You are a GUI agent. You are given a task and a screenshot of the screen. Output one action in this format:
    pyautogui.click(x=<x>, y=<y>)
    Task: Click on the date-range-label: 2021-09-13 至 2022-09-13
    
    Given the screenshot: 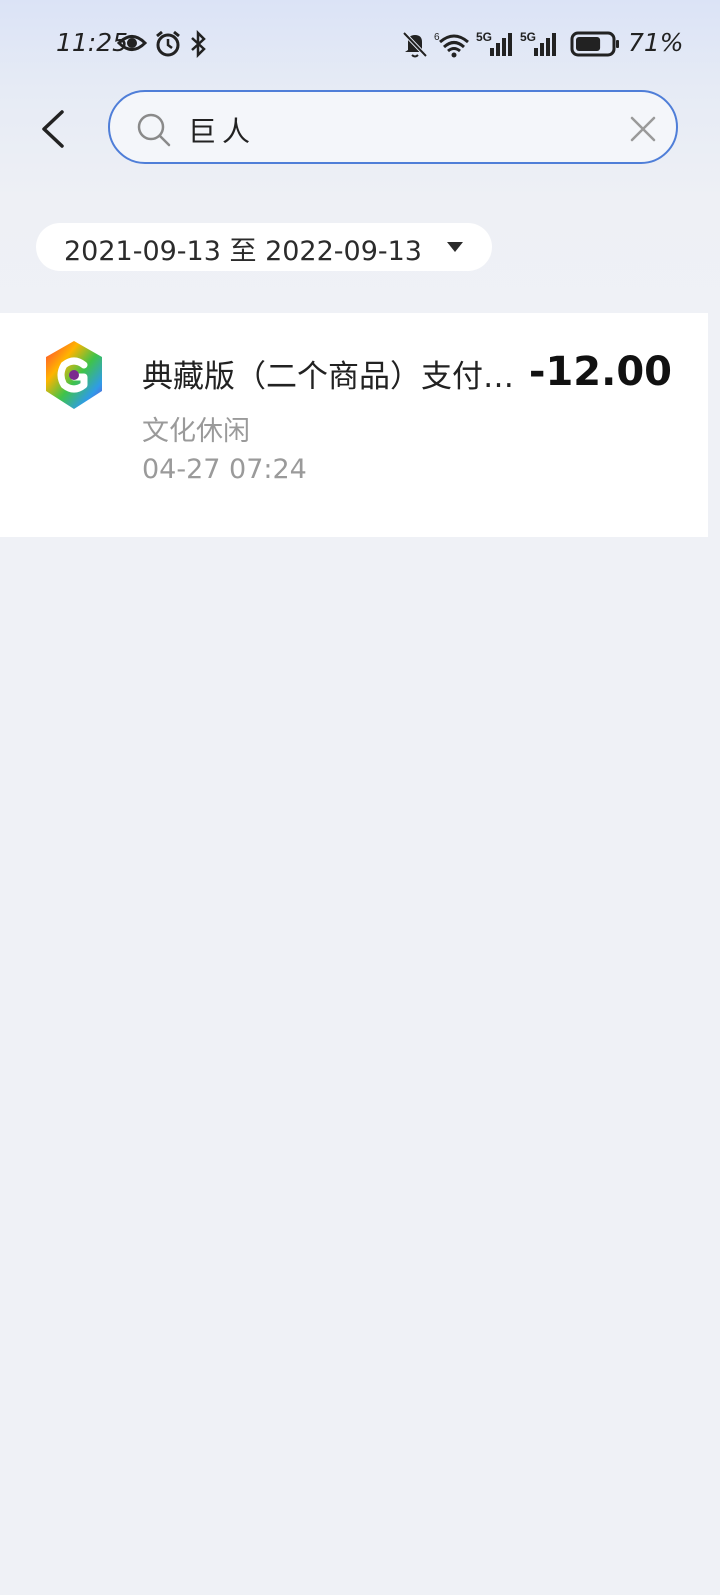 What is the action you would take?
    pyautogui.click(x=243, y=251)
    